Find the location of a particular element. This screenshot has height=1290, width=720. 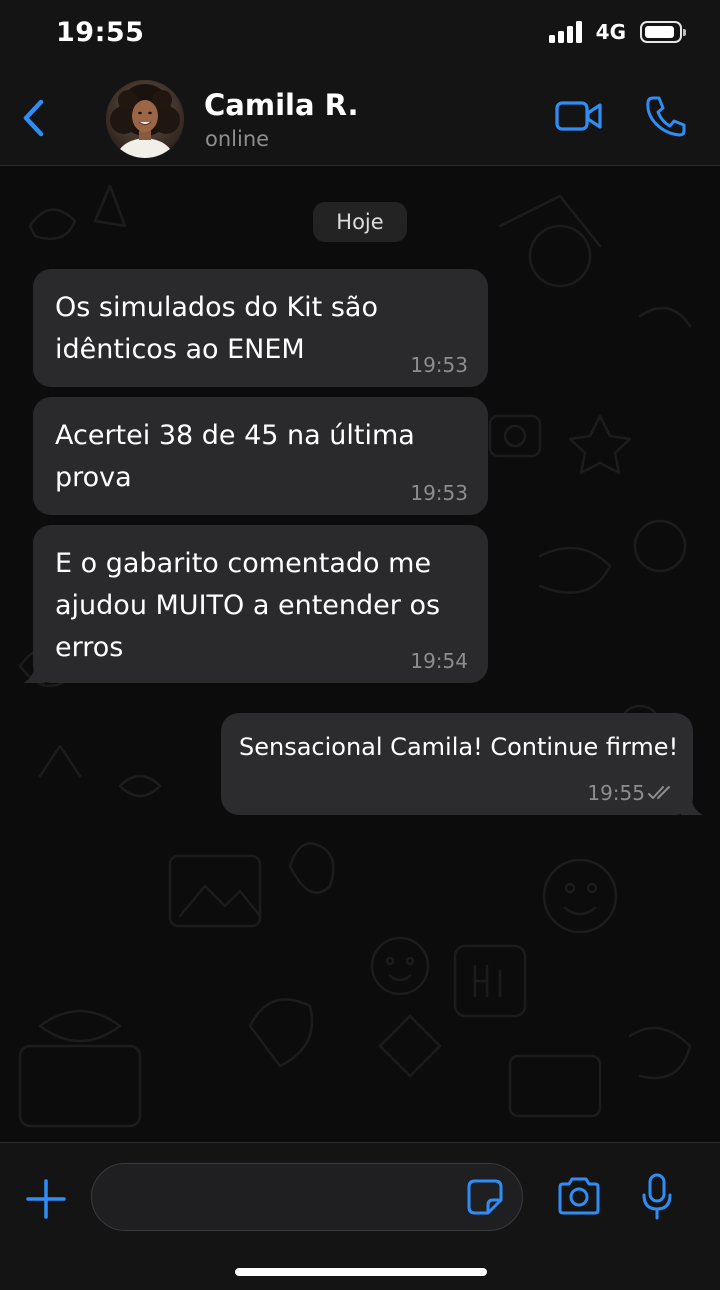

mic-icon is located at coordinates (657, 1196).